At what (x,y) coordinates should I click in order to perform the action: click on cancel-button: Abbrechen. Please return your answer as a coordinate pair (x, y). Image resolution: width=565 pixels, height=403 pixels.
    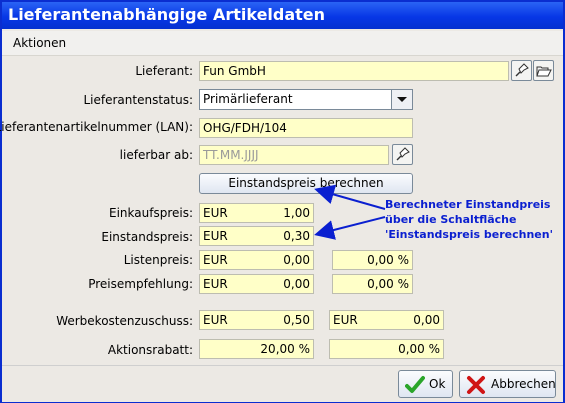
    Looking at the image, I should click on (507, 384).